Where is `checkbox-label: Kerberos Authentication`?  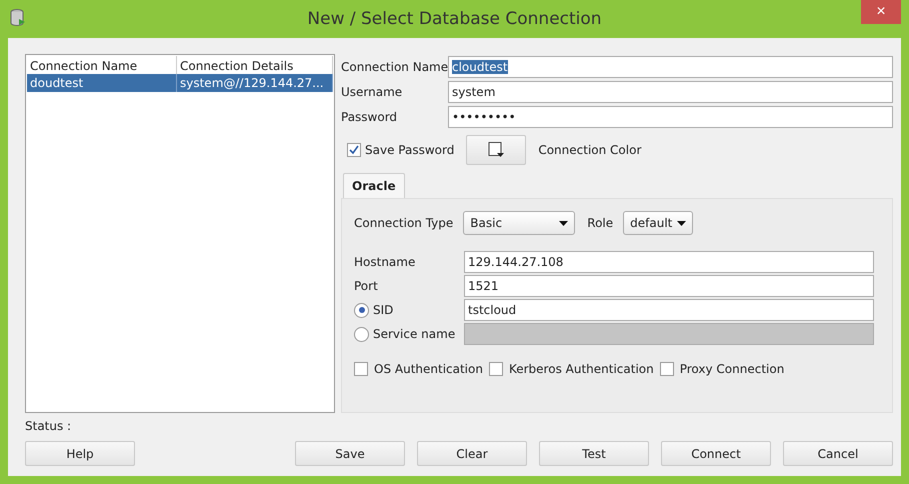 checkbox-label: Kerberos Authentication is located at coordinates (581, 369).